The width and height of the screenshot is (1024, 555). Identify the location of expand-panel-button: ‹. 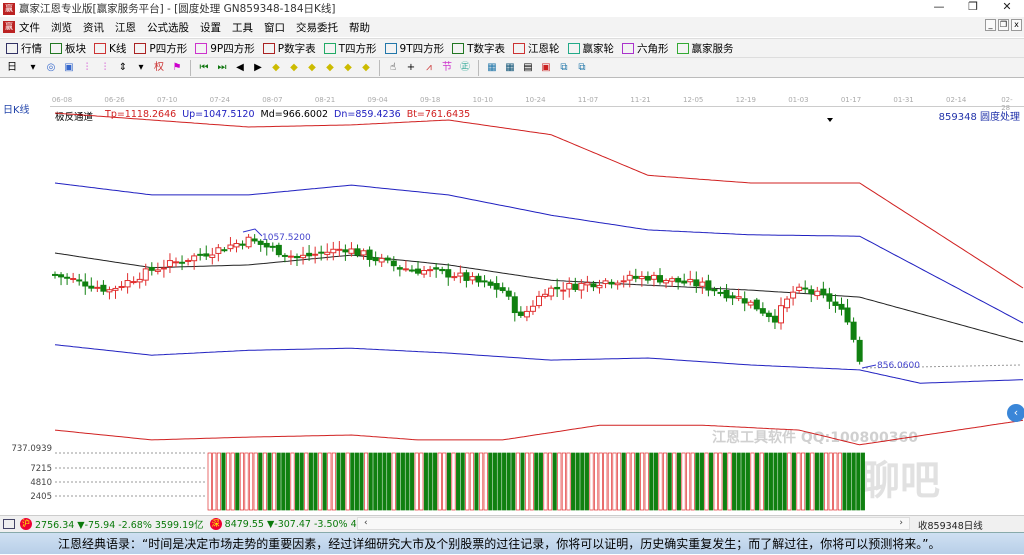
(1015, 413).